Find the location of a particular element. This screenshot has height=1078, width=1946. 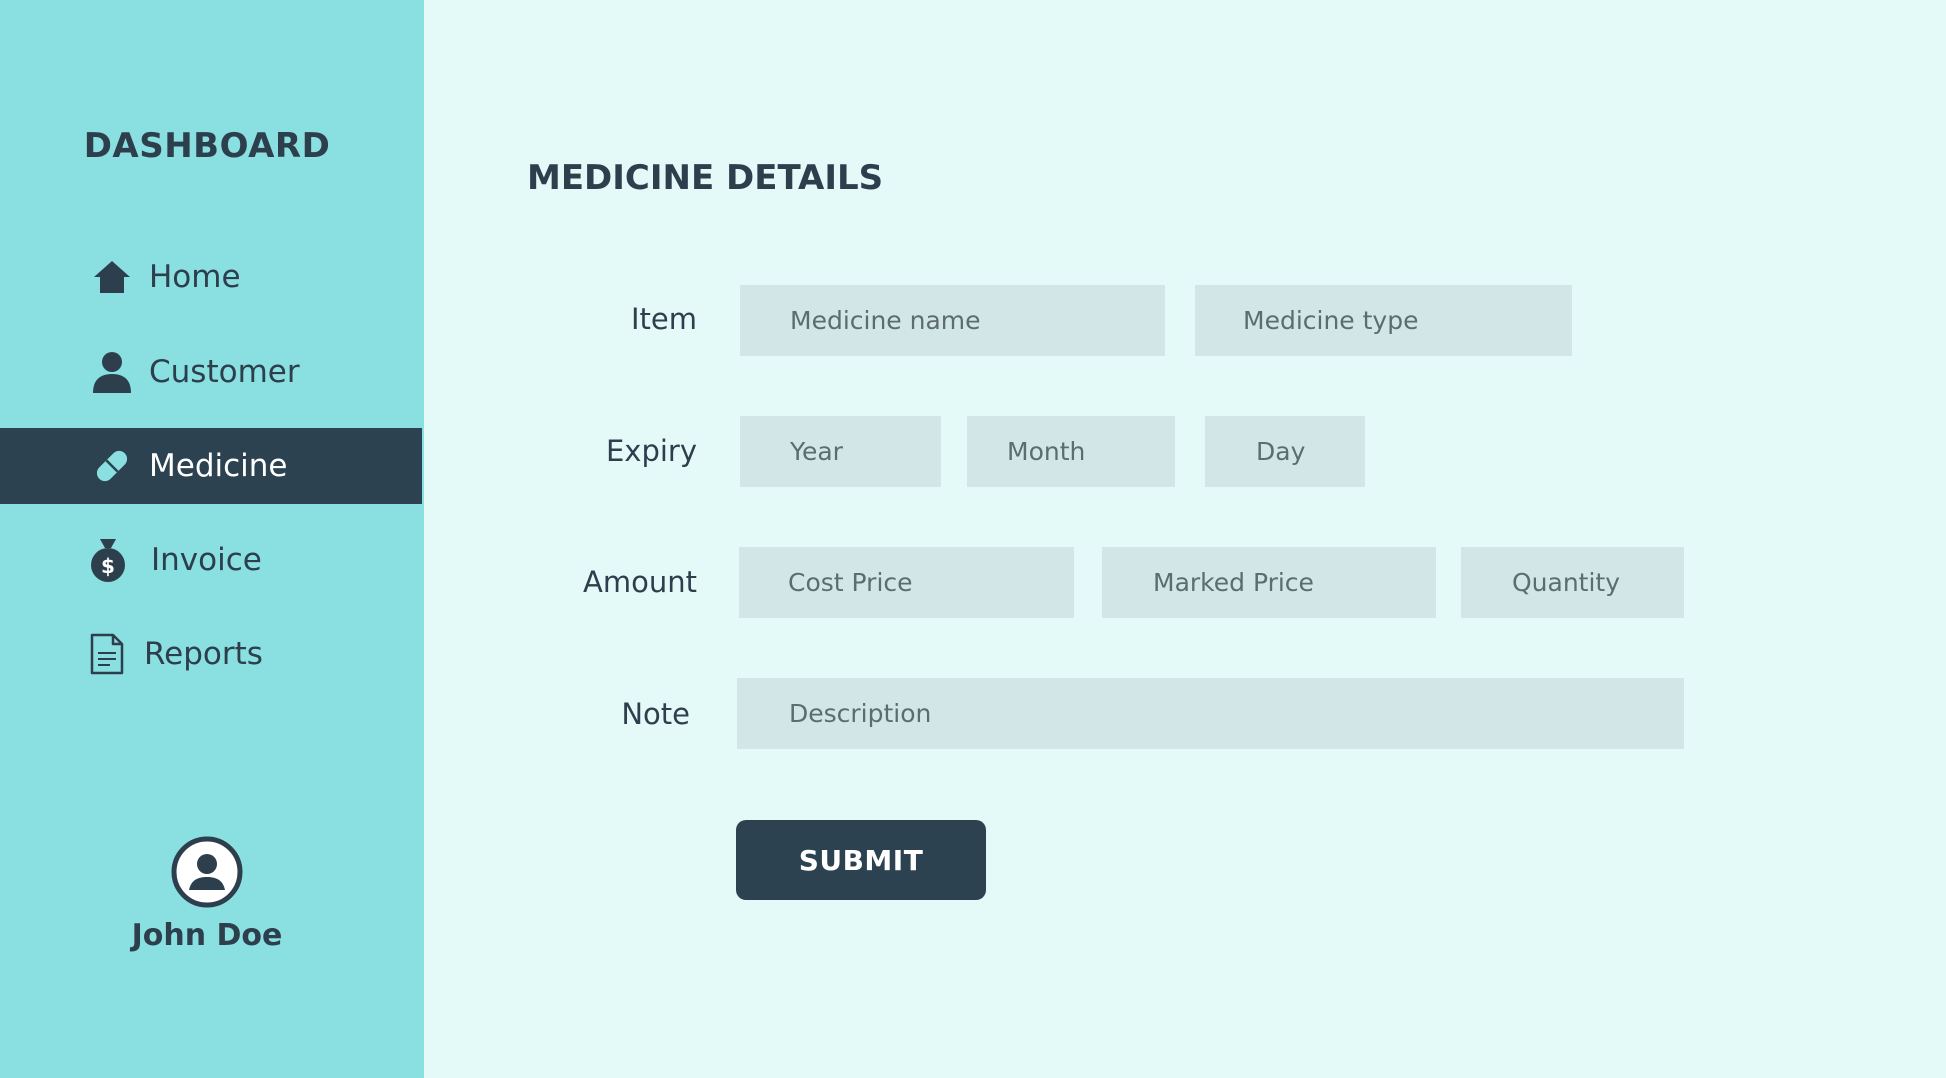

amount-label: Amount is located at coordinates (640, 582).